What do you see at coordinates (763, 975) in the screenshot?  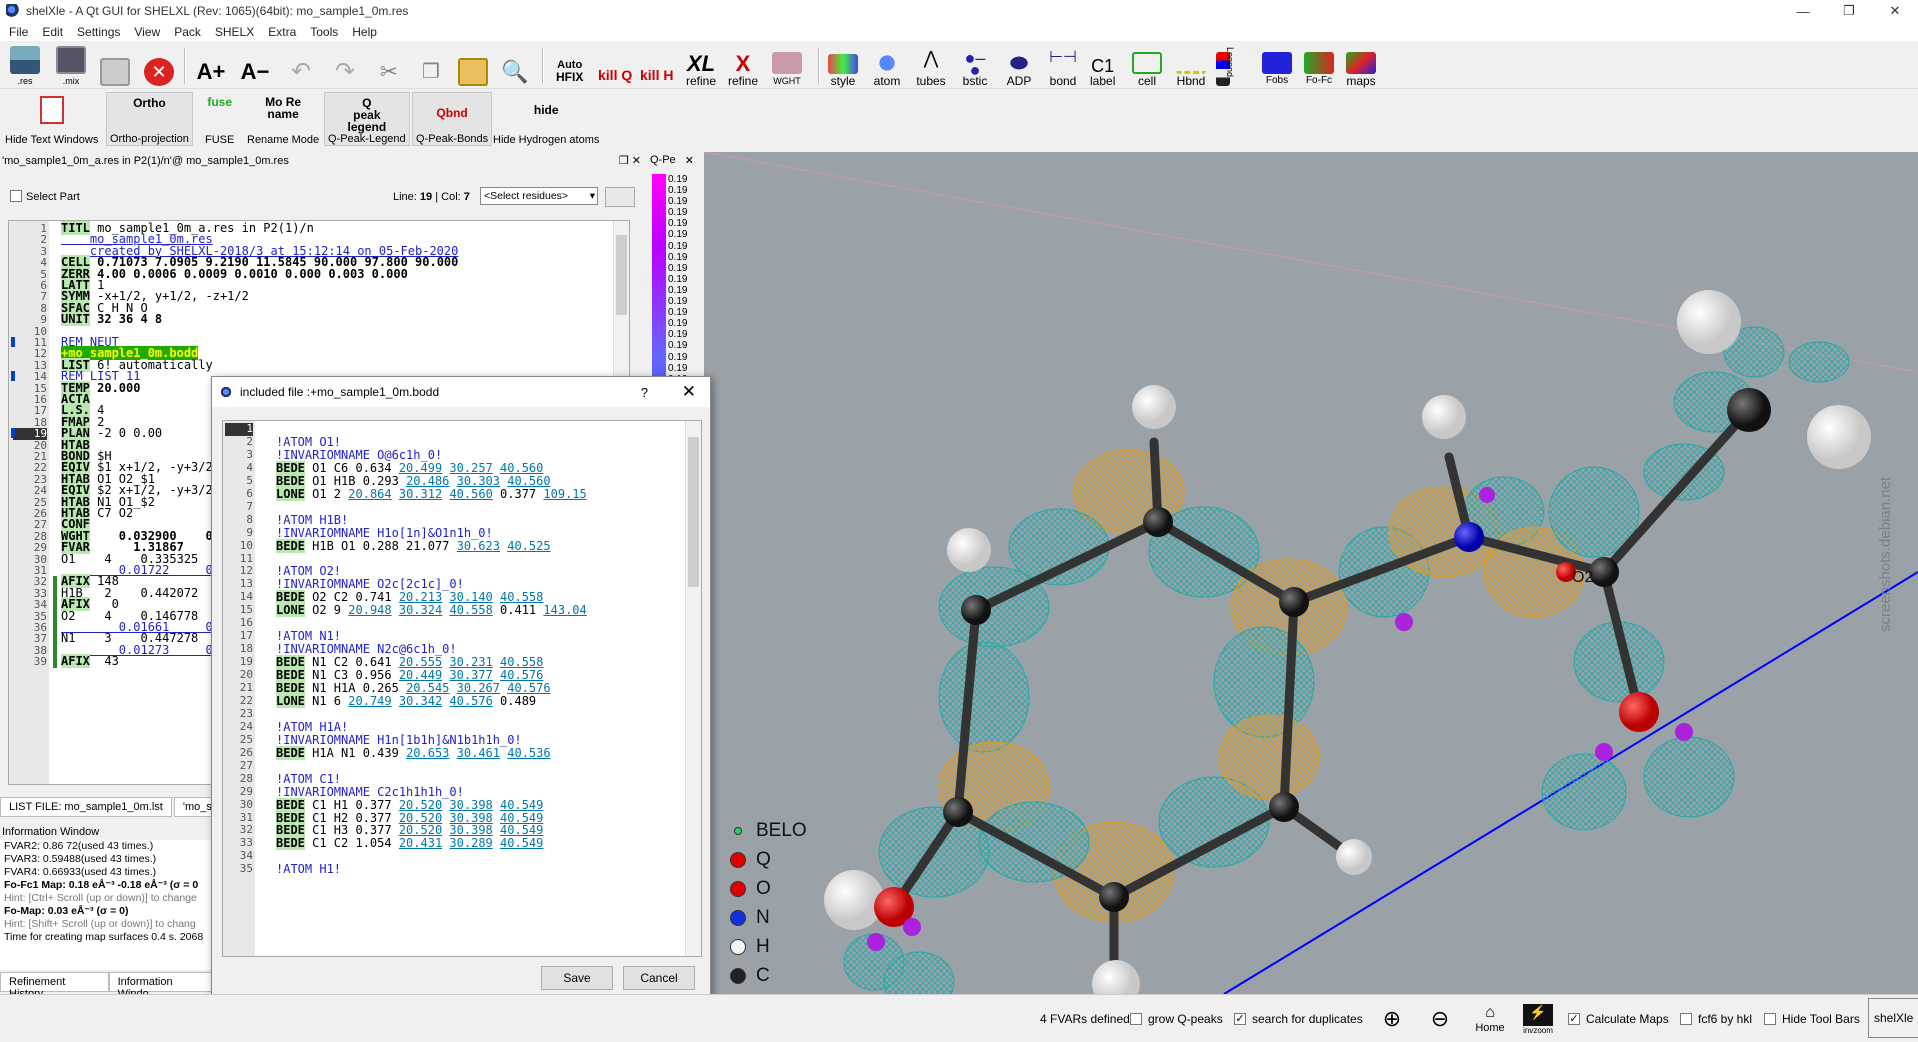 I see `legend-label: C` at bounding box center [763, 975].